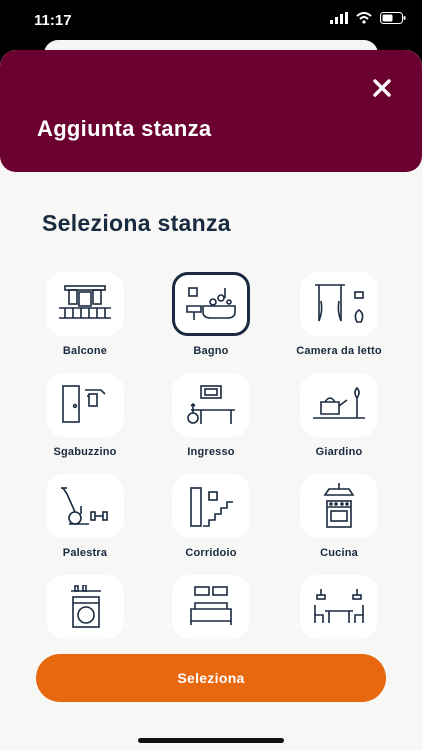 This screenshot has width=422, height=750. I want to click on page-title: Aggiunta stanza, so click(124, 128).